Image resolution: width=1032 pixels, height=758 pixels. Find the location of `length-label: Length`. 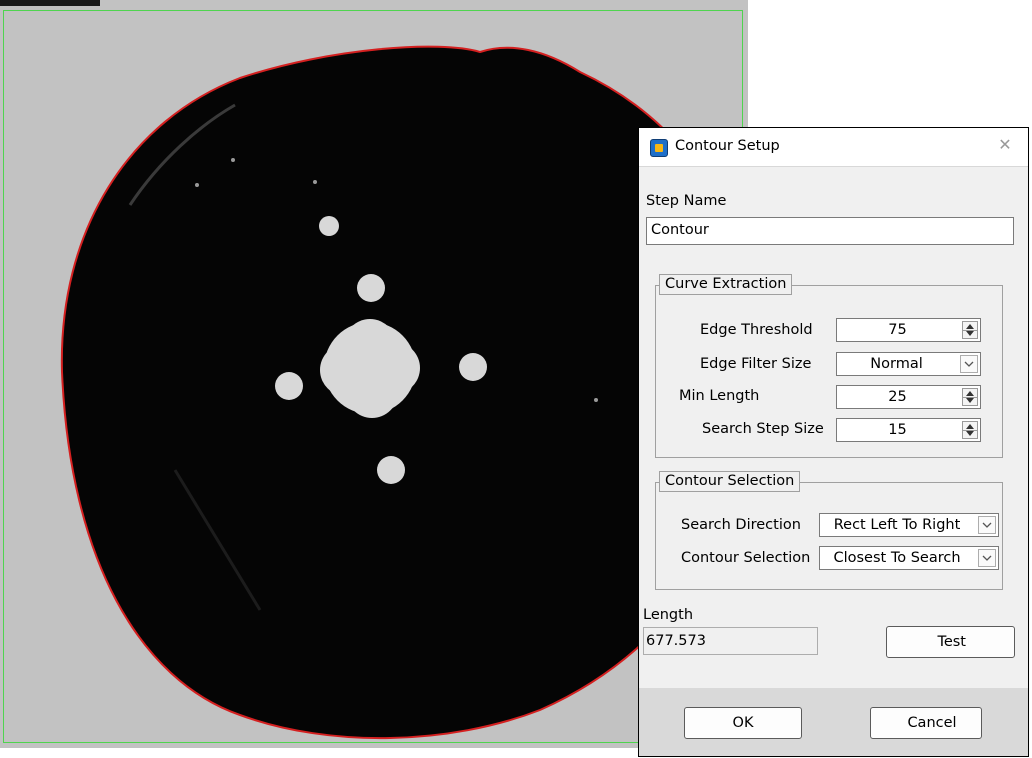

length-label: Length is located at coordinates (668, 615).